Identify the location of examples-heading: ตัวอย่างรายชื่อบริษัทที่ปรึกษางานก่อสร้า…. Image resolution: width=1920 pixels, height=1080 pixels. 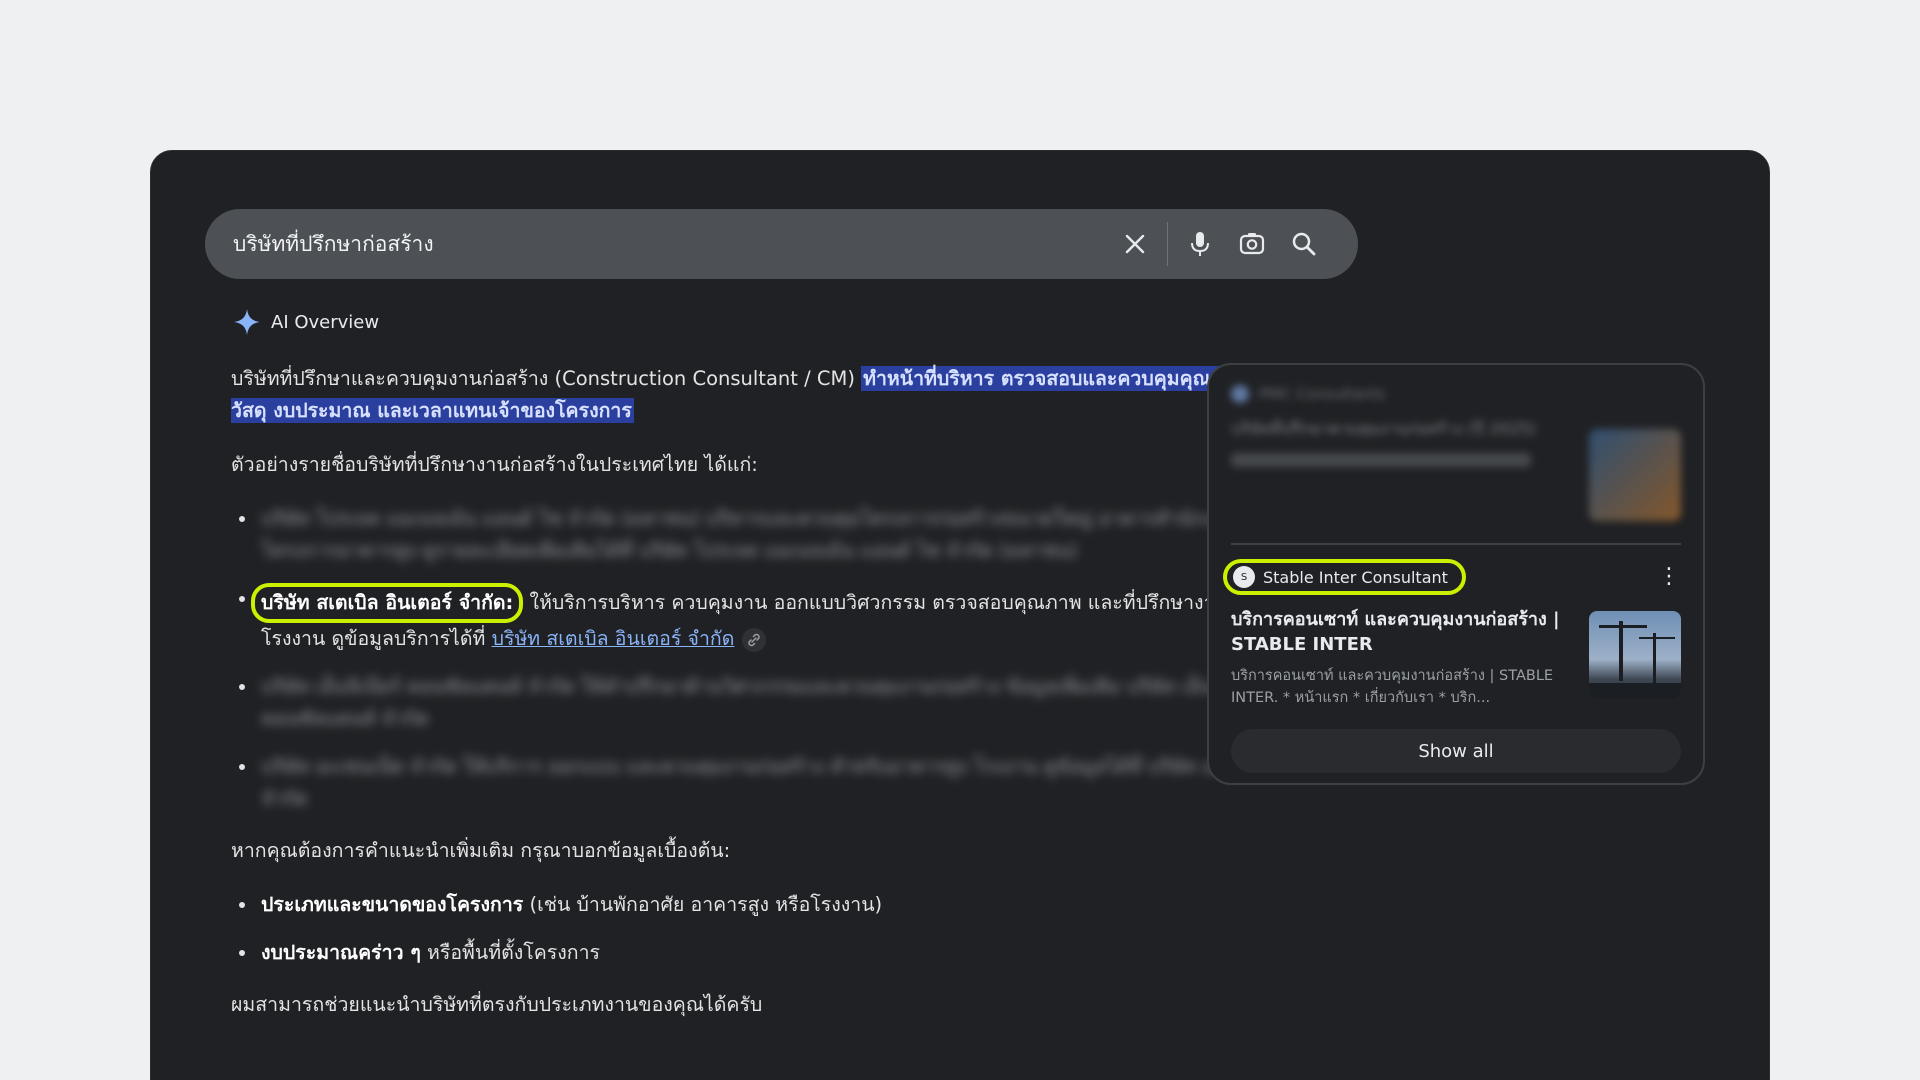
(494, 464).